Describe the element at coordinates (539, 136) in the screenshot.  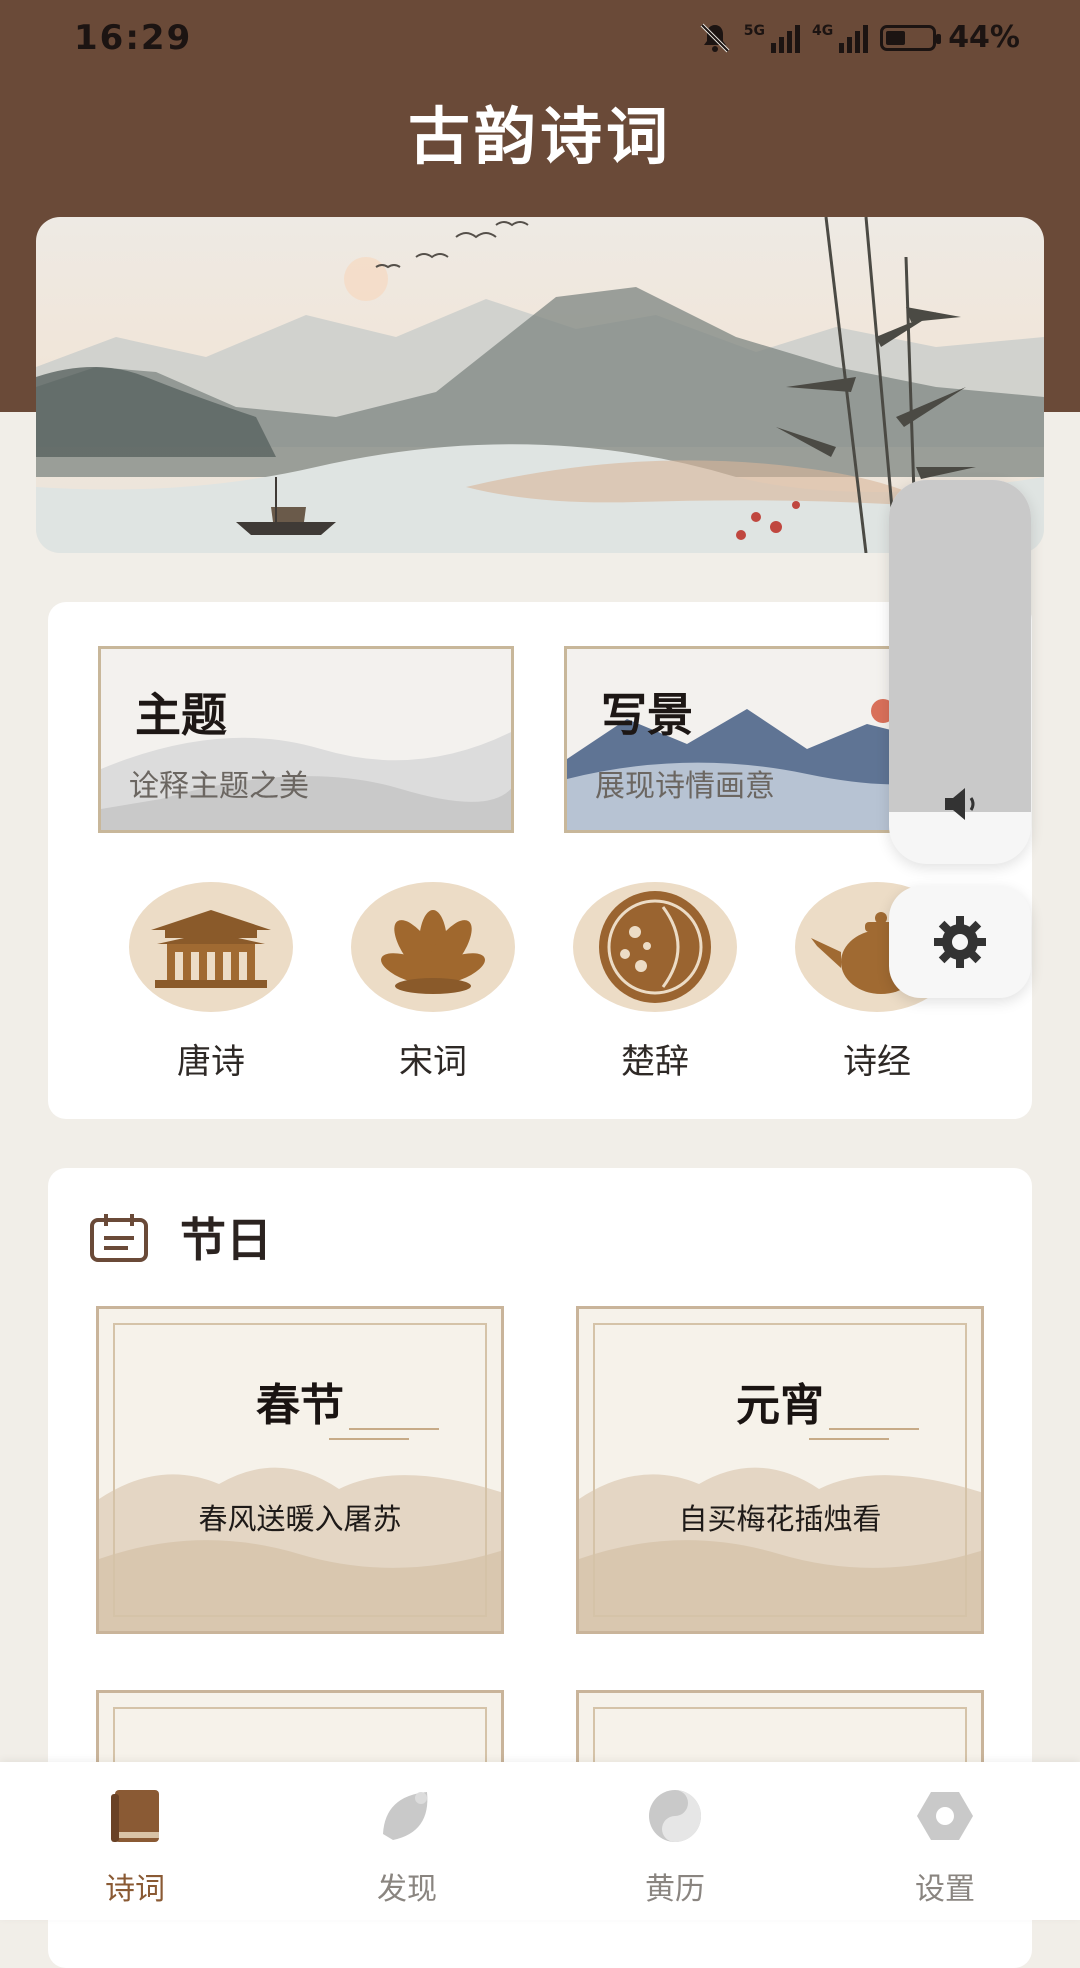
I see `app-title: 古韵诗词` at that location.